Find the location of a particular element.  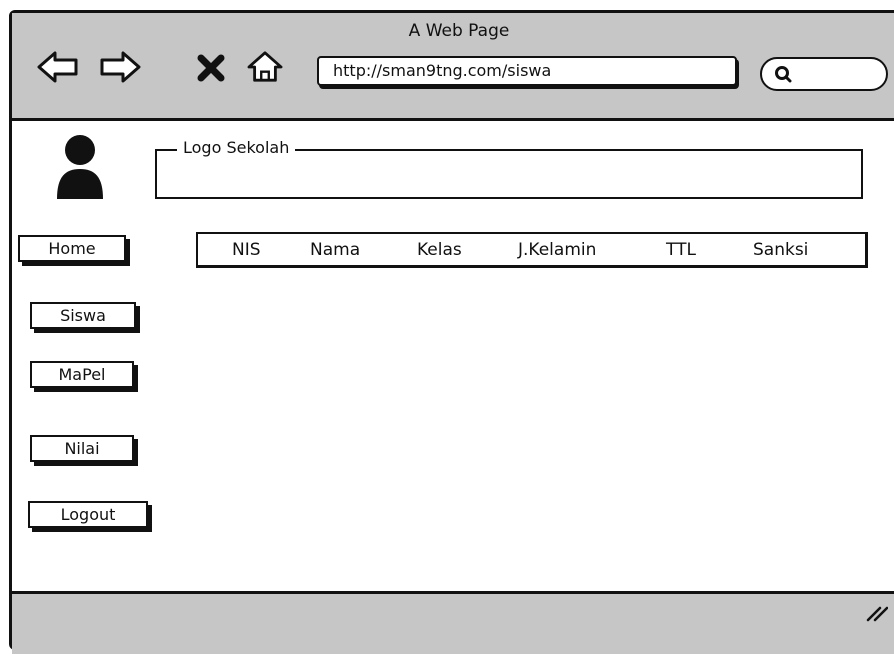

user-icon is located at coordinates (80, 167).